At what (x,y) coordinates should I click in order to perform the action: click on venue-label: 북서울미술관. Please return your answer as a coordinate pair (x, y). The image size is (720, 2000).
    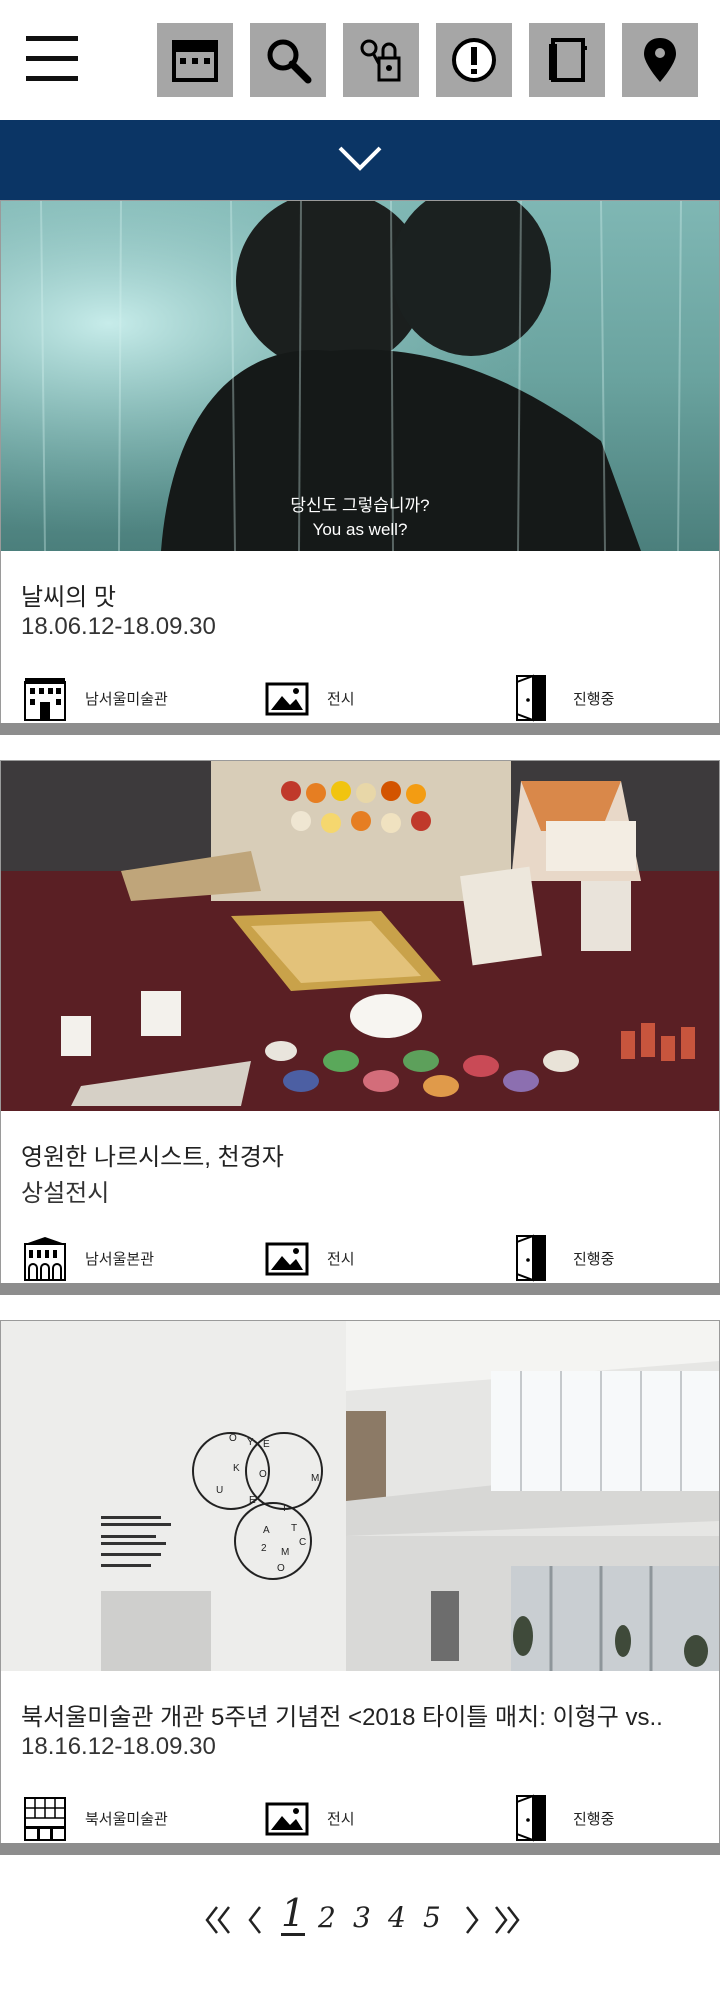
    Looking at the image, I should click on (126, 1819).